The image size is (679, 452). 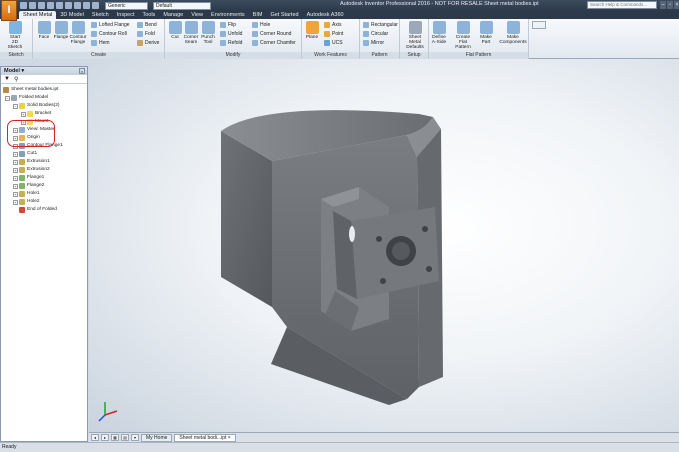 What do you see at coordinates (32, 5) in the screenshot?
I see `open-icon` at bounding box center [32, 5].